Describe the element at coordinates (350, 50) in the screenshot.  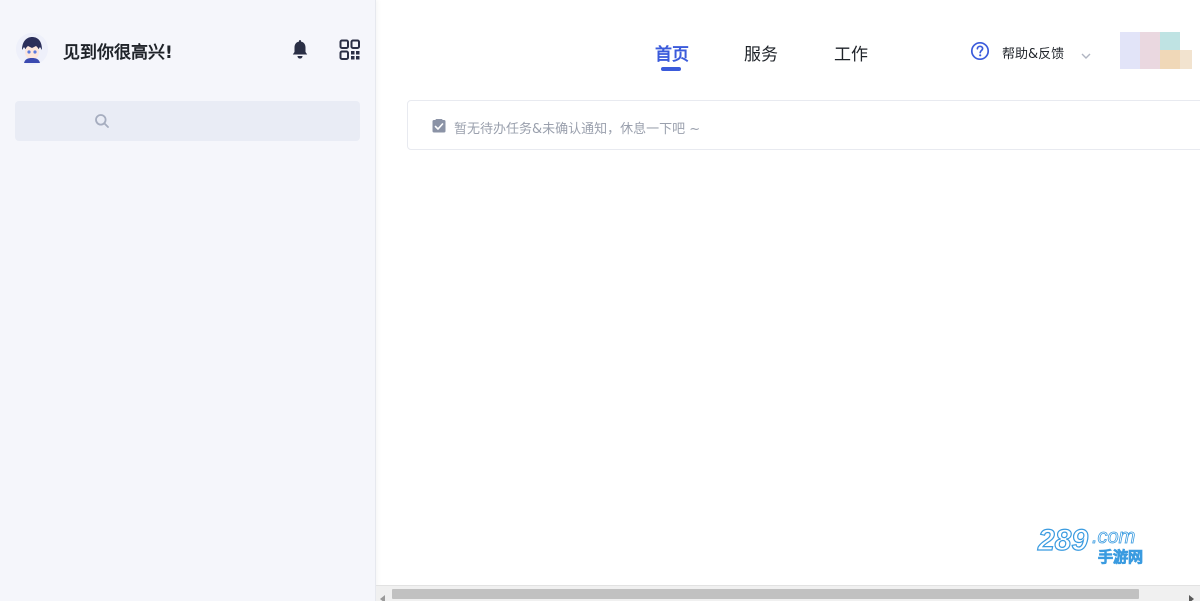
I see `qr-code-icon` at that location.